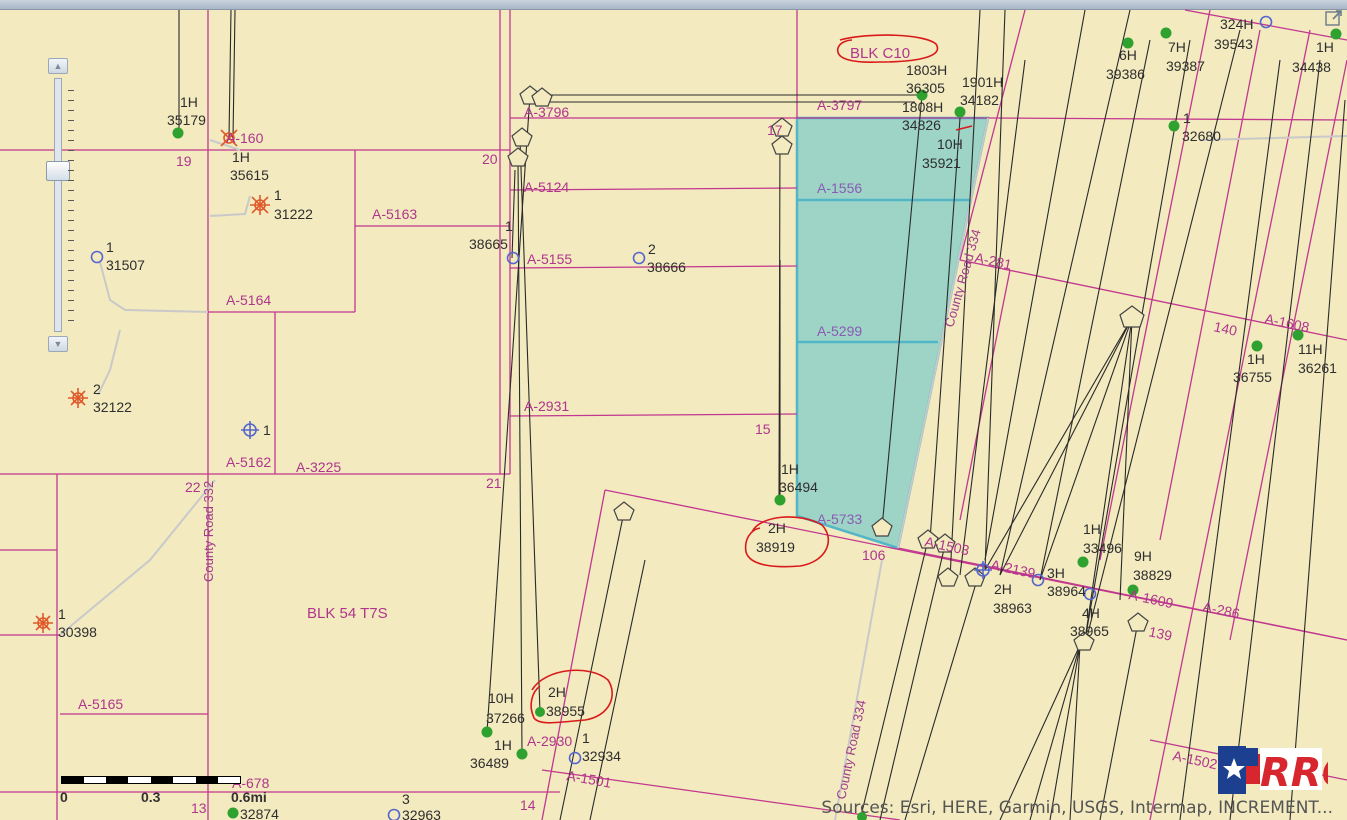 The image size is (1347, 820). What do you see at coordinates (851, 750) in the screenshot?
I see `road-label: County Road 334` at bounding box center [851, 750].